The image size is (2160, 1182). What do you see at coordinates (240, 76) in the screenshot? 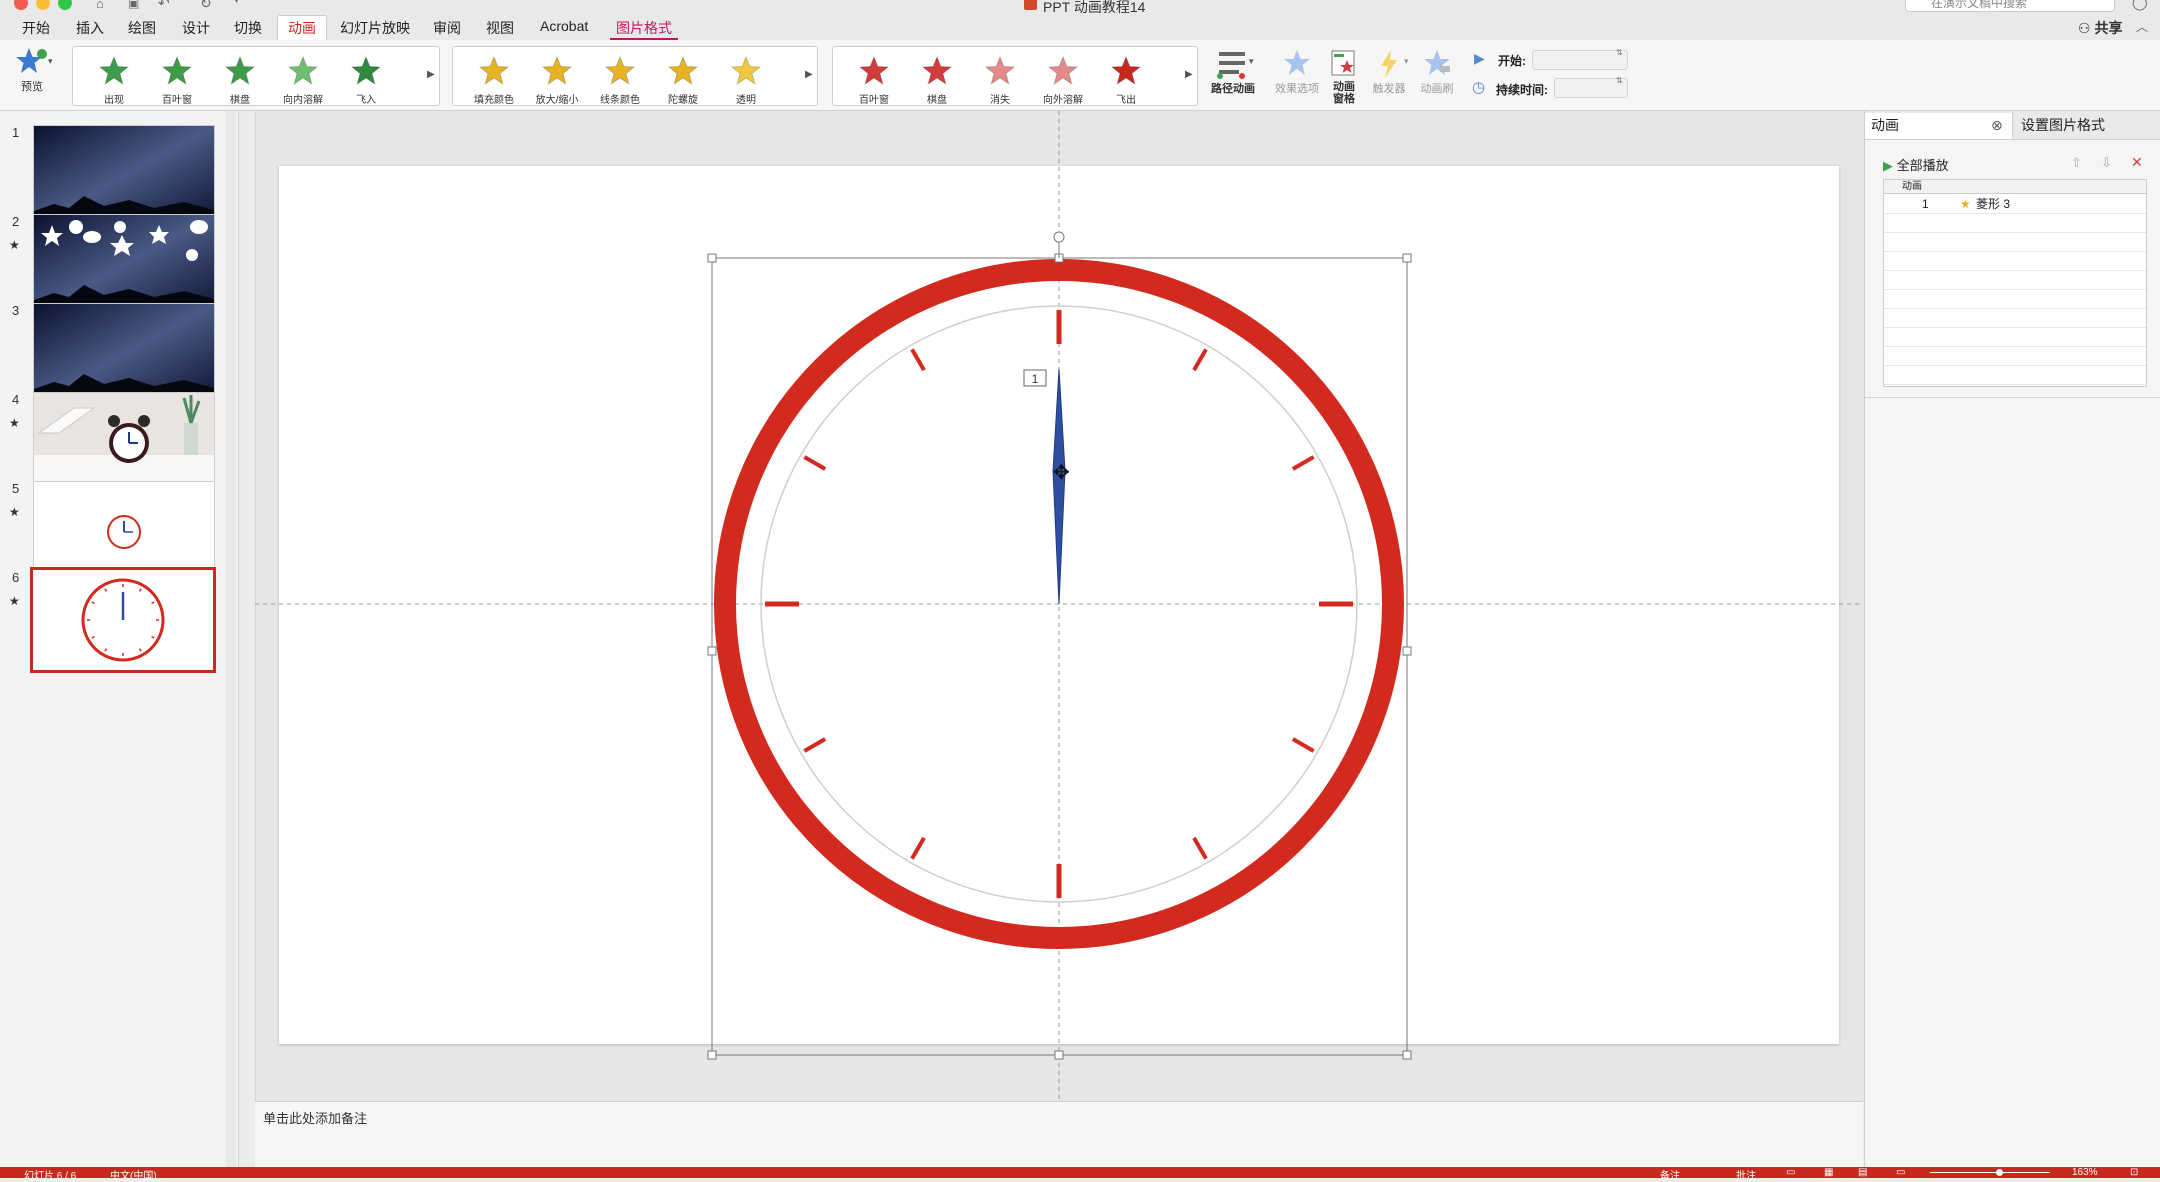
I see `entrance-effect-3: 棋盘` at bounding box center [240, 76].